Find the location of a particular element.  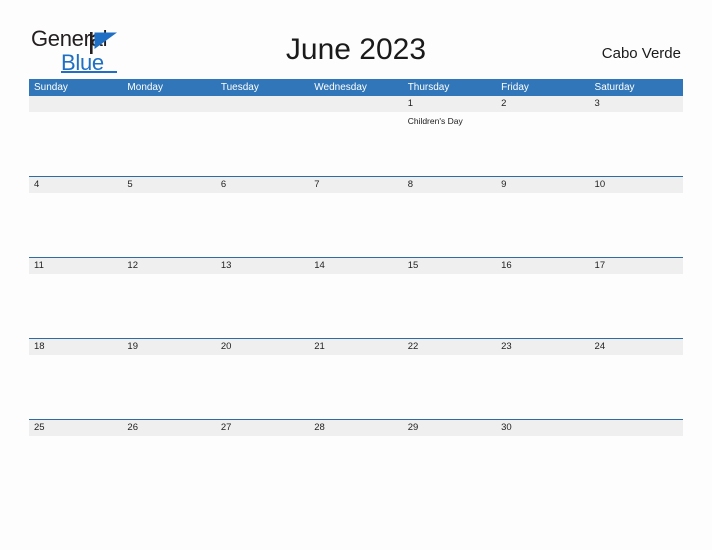

holiday-event: Children's Day is located at coordinates (435, 121).